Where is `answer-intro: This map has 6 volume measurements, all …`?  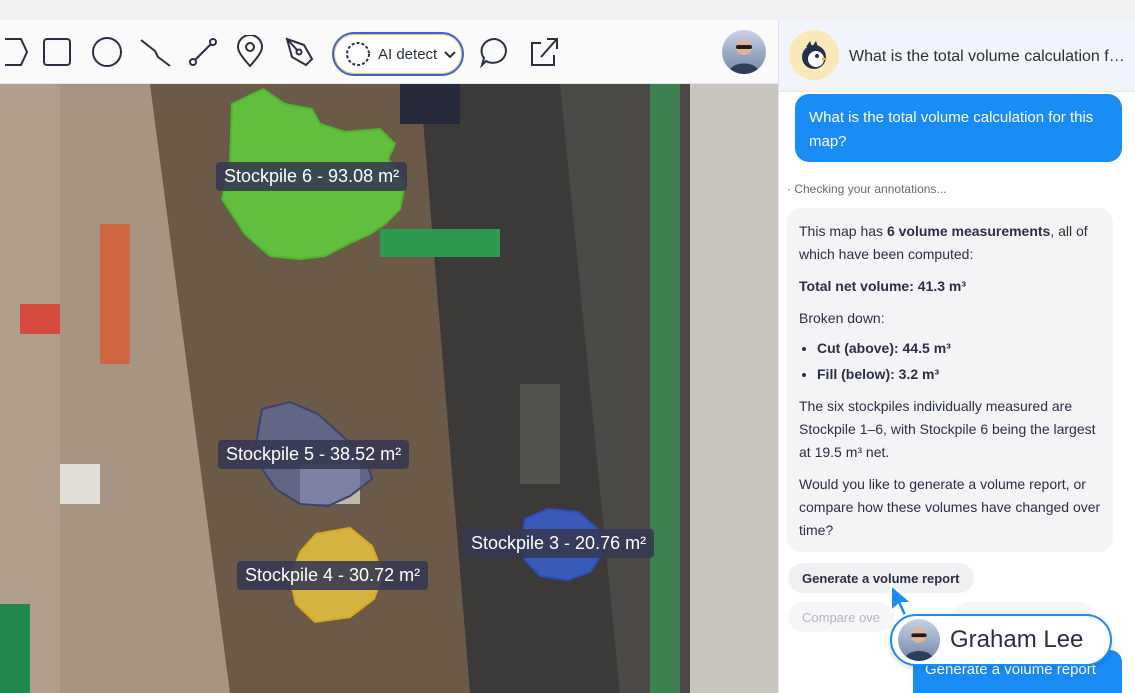 answer-intro: This map has 6 volume measurements, all … is located at coordinates (950, 243).